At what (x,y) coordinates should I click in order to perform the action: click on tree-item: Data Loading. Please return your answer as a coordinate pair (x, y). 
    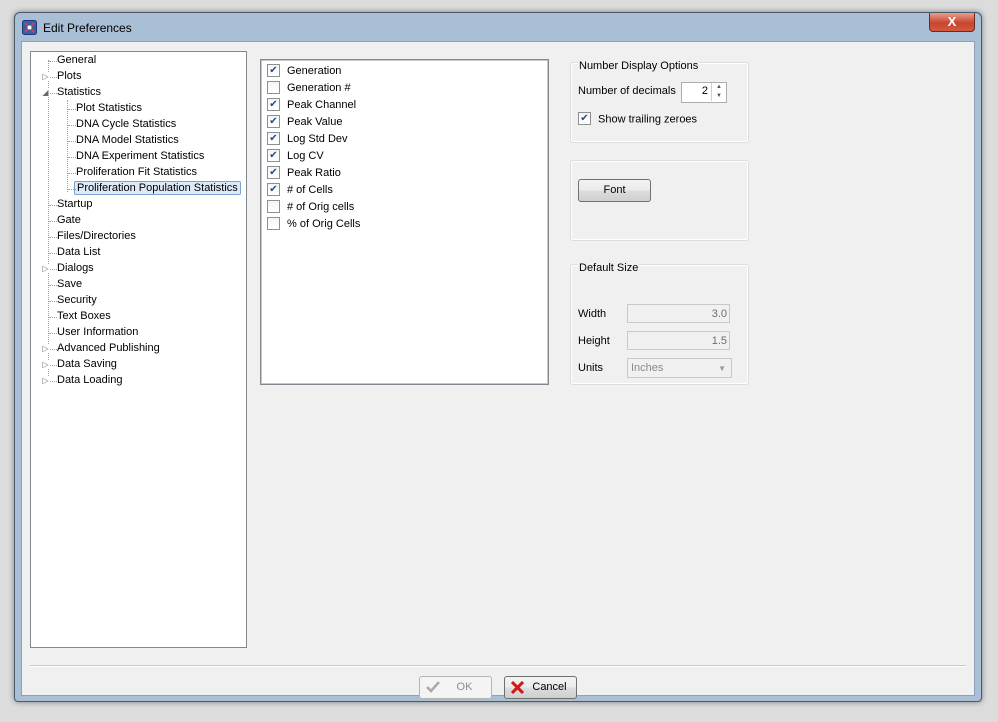
    Looking at the image, I should click on (89, 380).